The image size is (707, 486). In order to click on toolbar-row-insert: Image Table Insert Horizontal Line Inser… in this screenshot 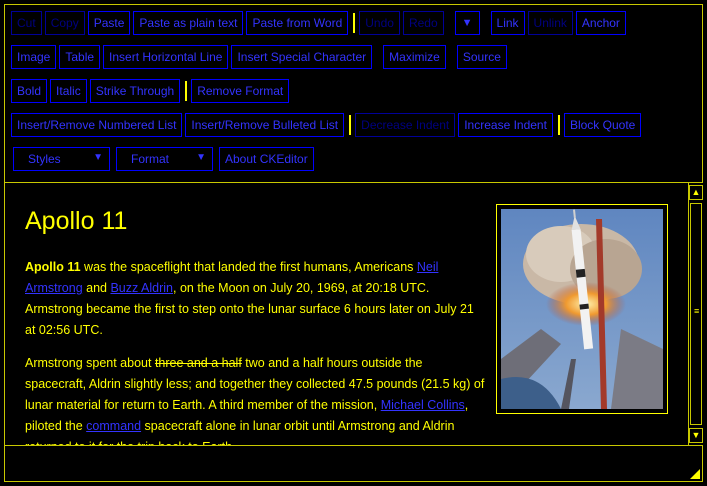, I will do `click(260, 57)`.